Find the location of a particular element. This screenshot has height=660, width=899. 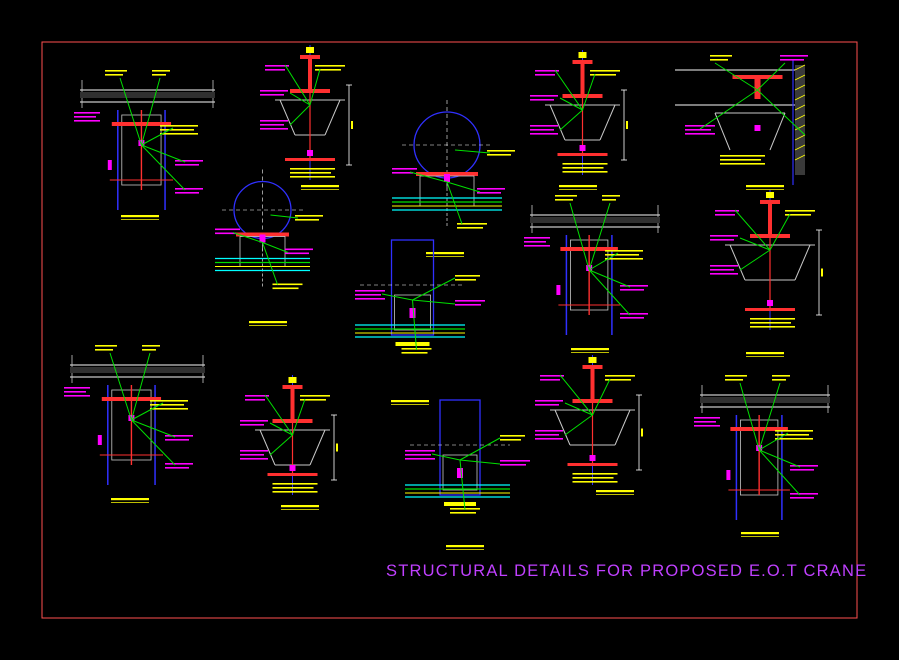

detail-c-label is located at coordinates (300, 507).